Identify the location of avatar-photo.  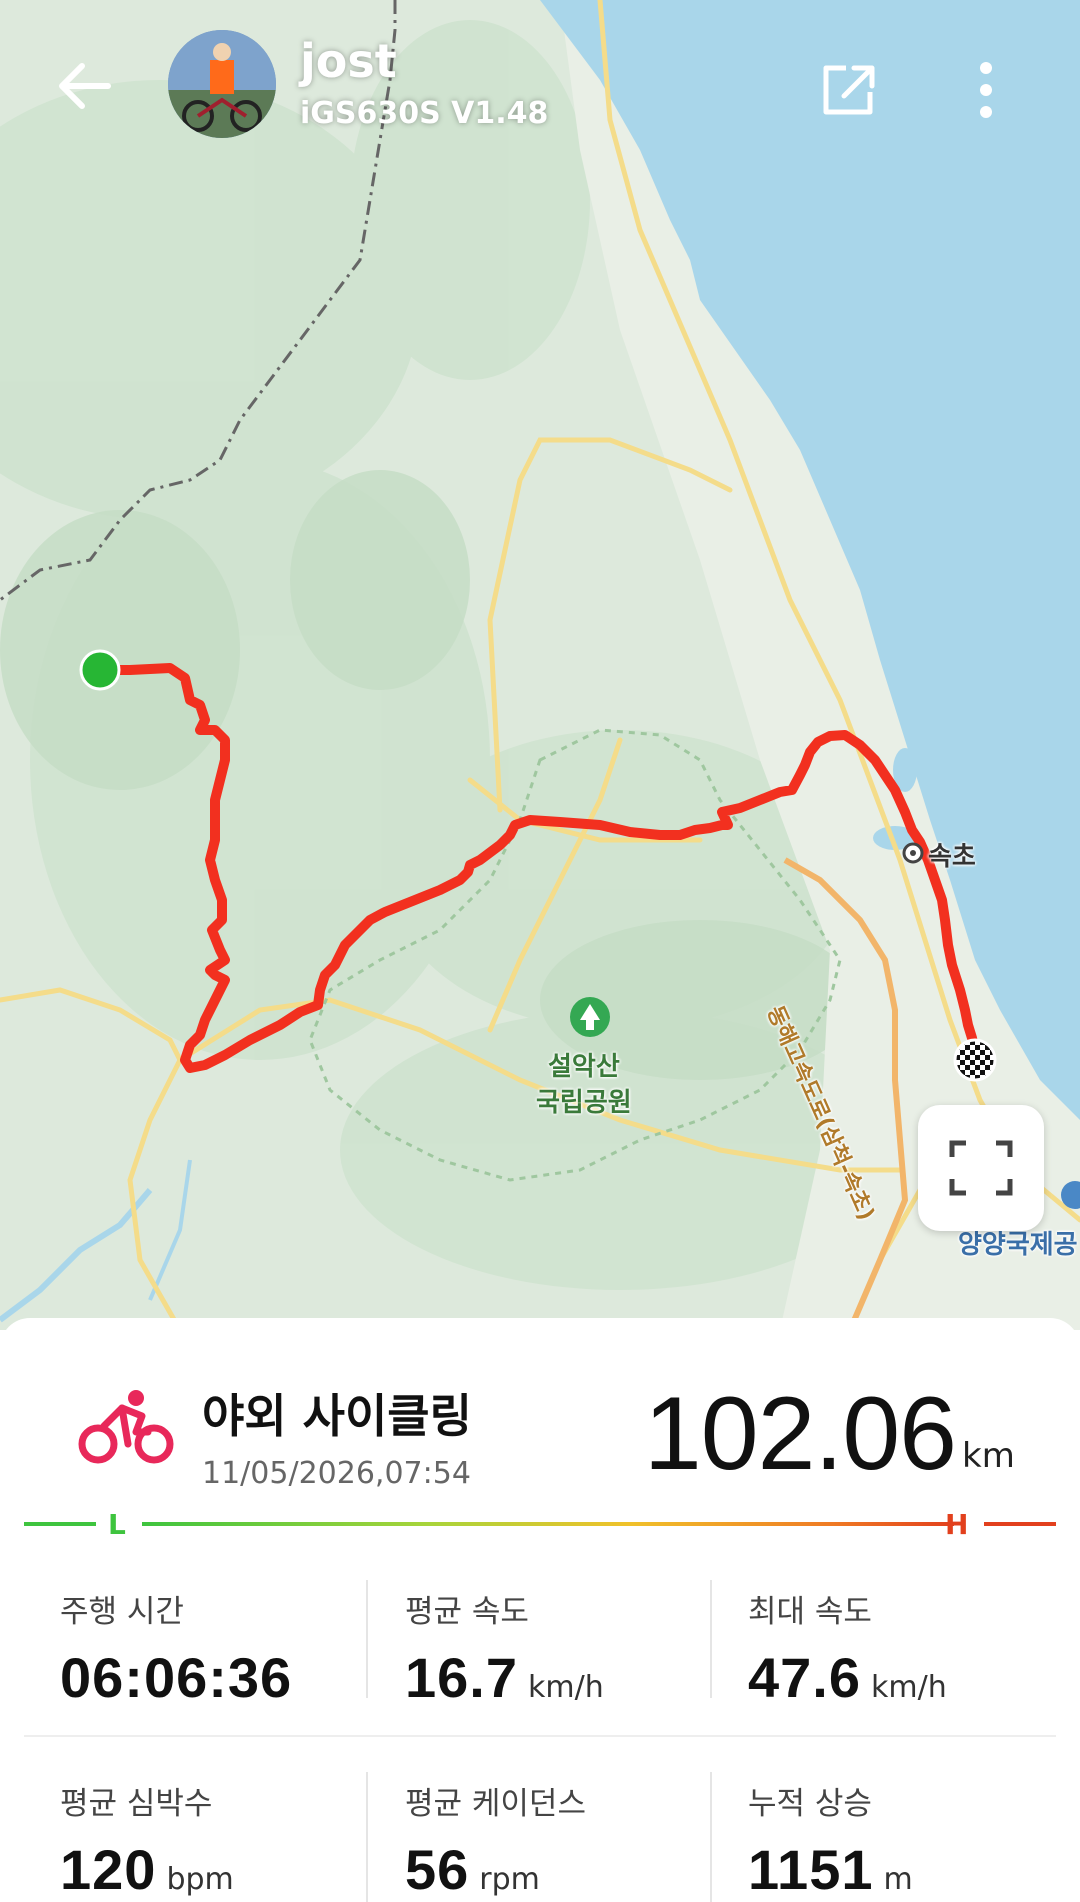
(222, 84).